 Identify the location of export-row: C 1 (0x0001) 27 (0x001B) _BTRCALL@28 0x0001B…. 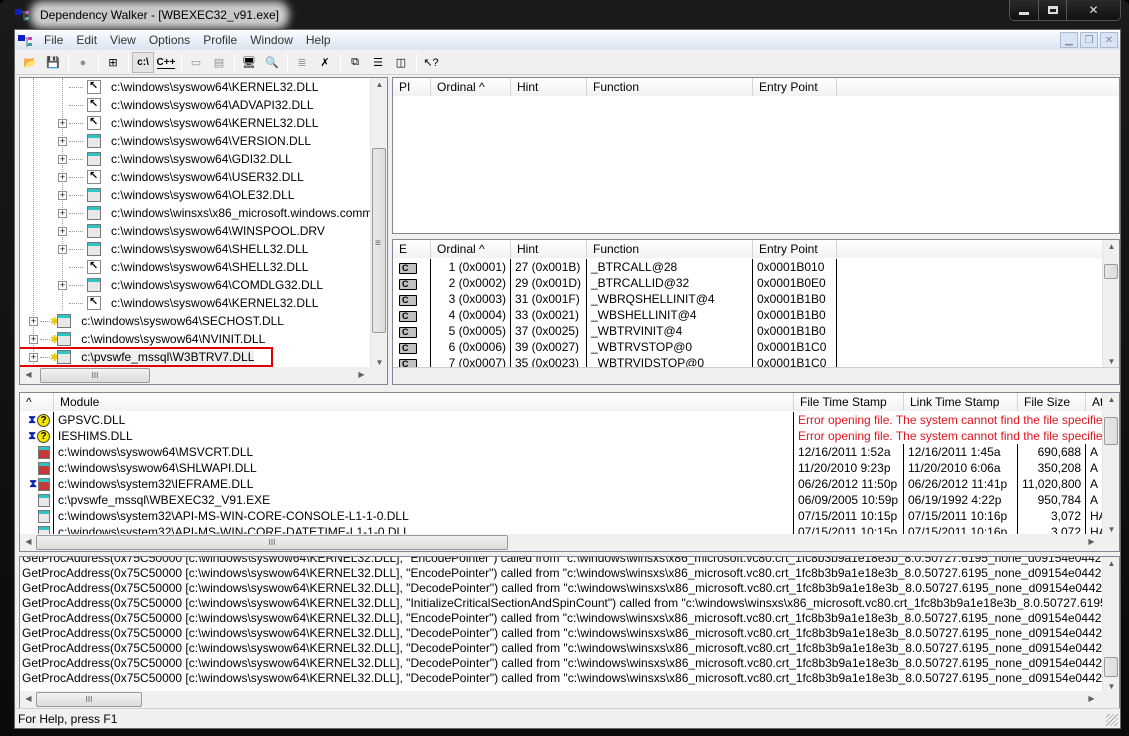
(615, 267).